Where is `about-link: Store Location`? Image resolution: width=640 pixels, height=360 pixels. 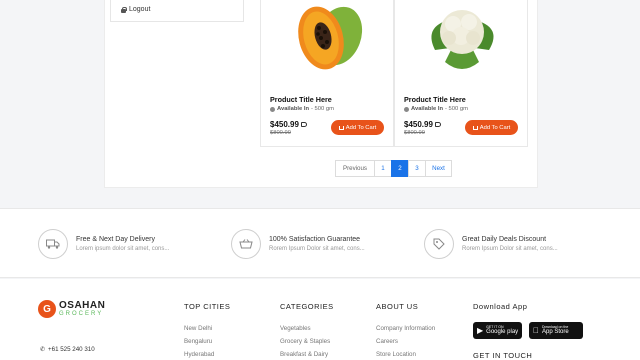
about-link: Store Location is located at coordinates (396, 354).